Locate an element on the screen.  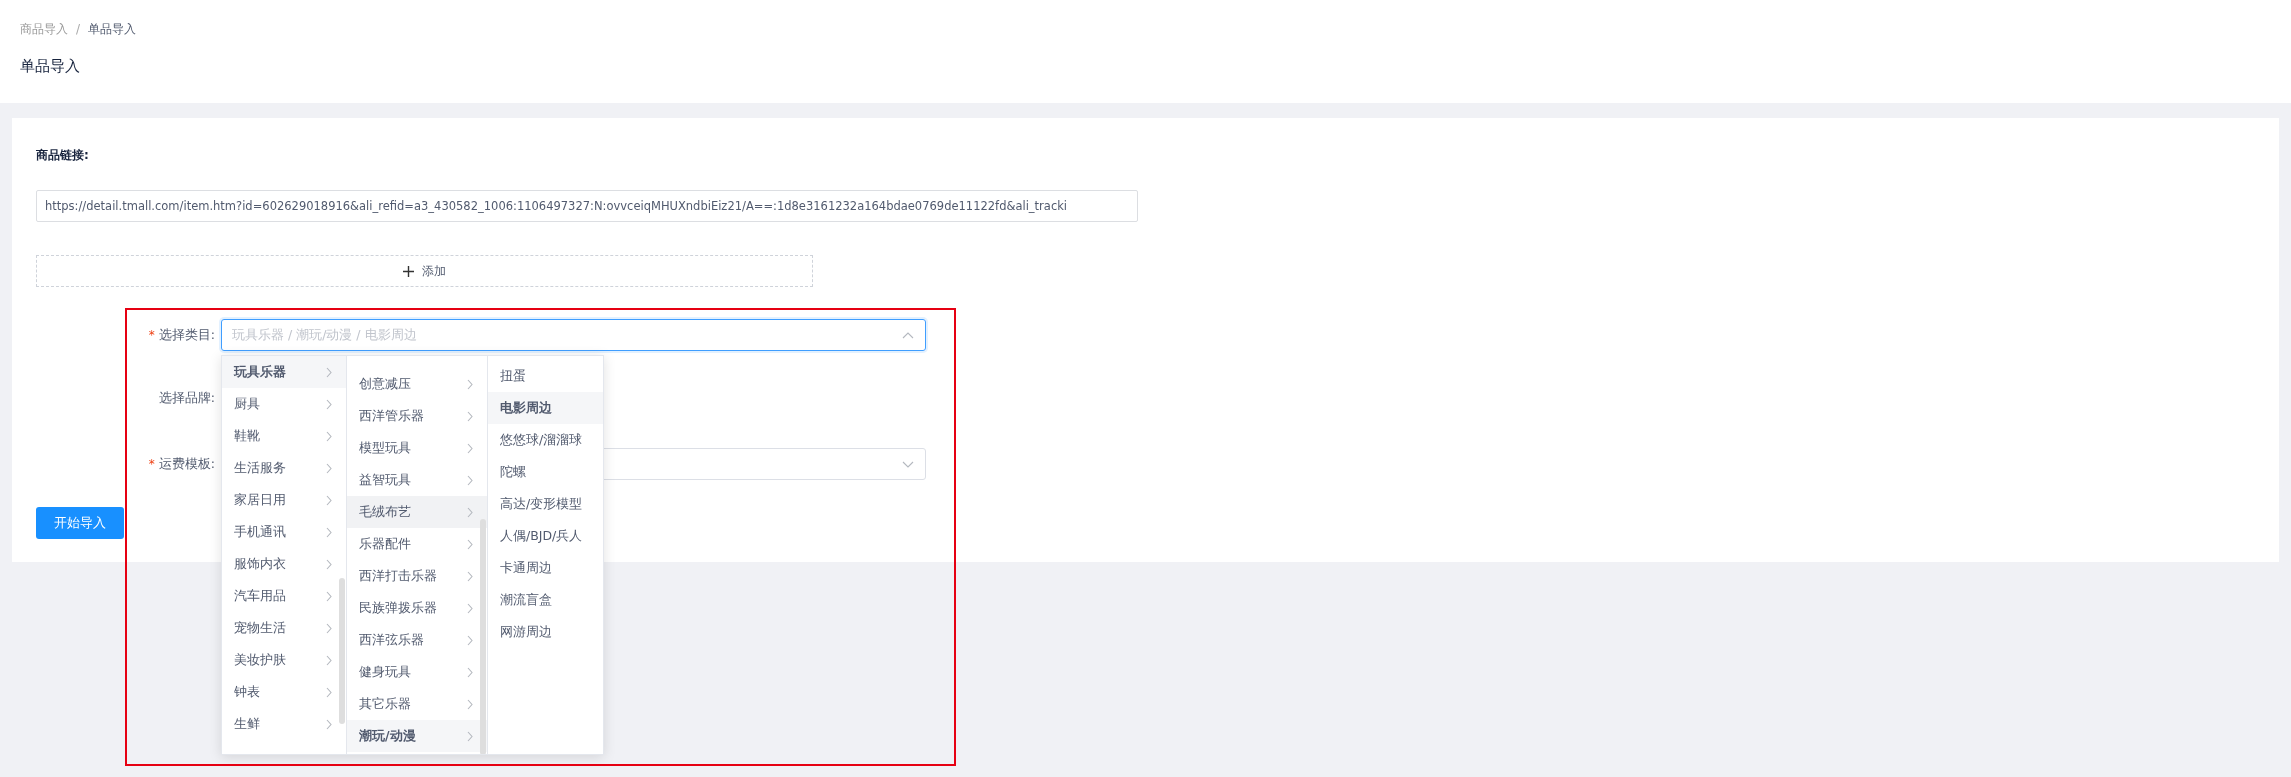
field-label: 商品链接: is located at coordinates (63, 155).